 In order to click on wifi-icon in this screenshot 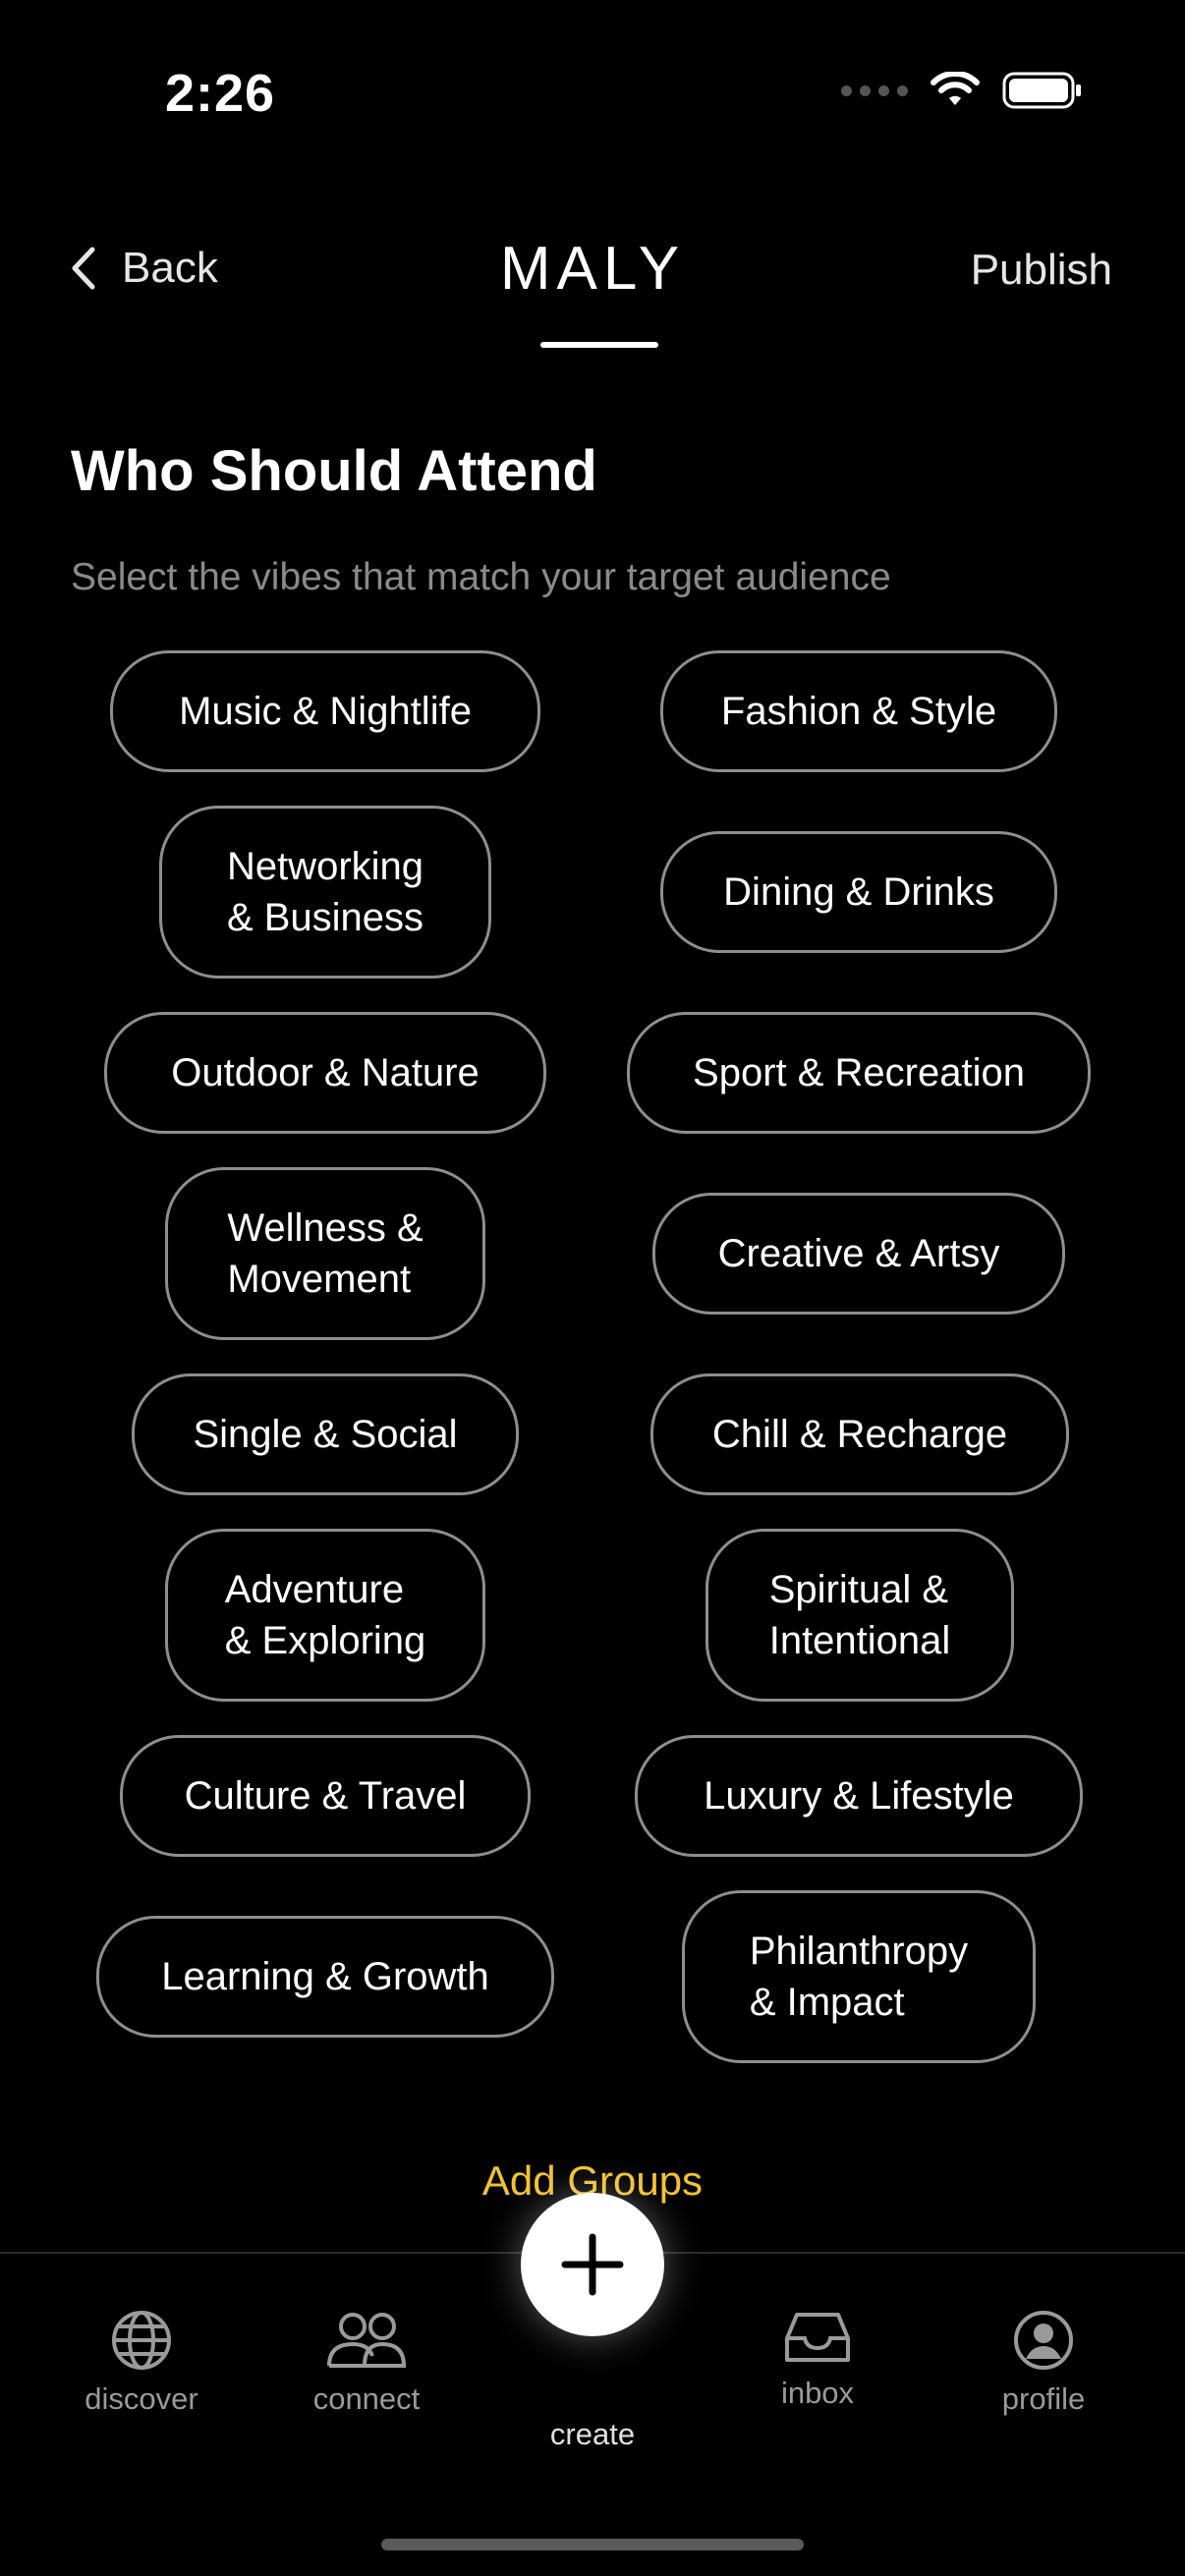, I will do `click(956, 88)`.